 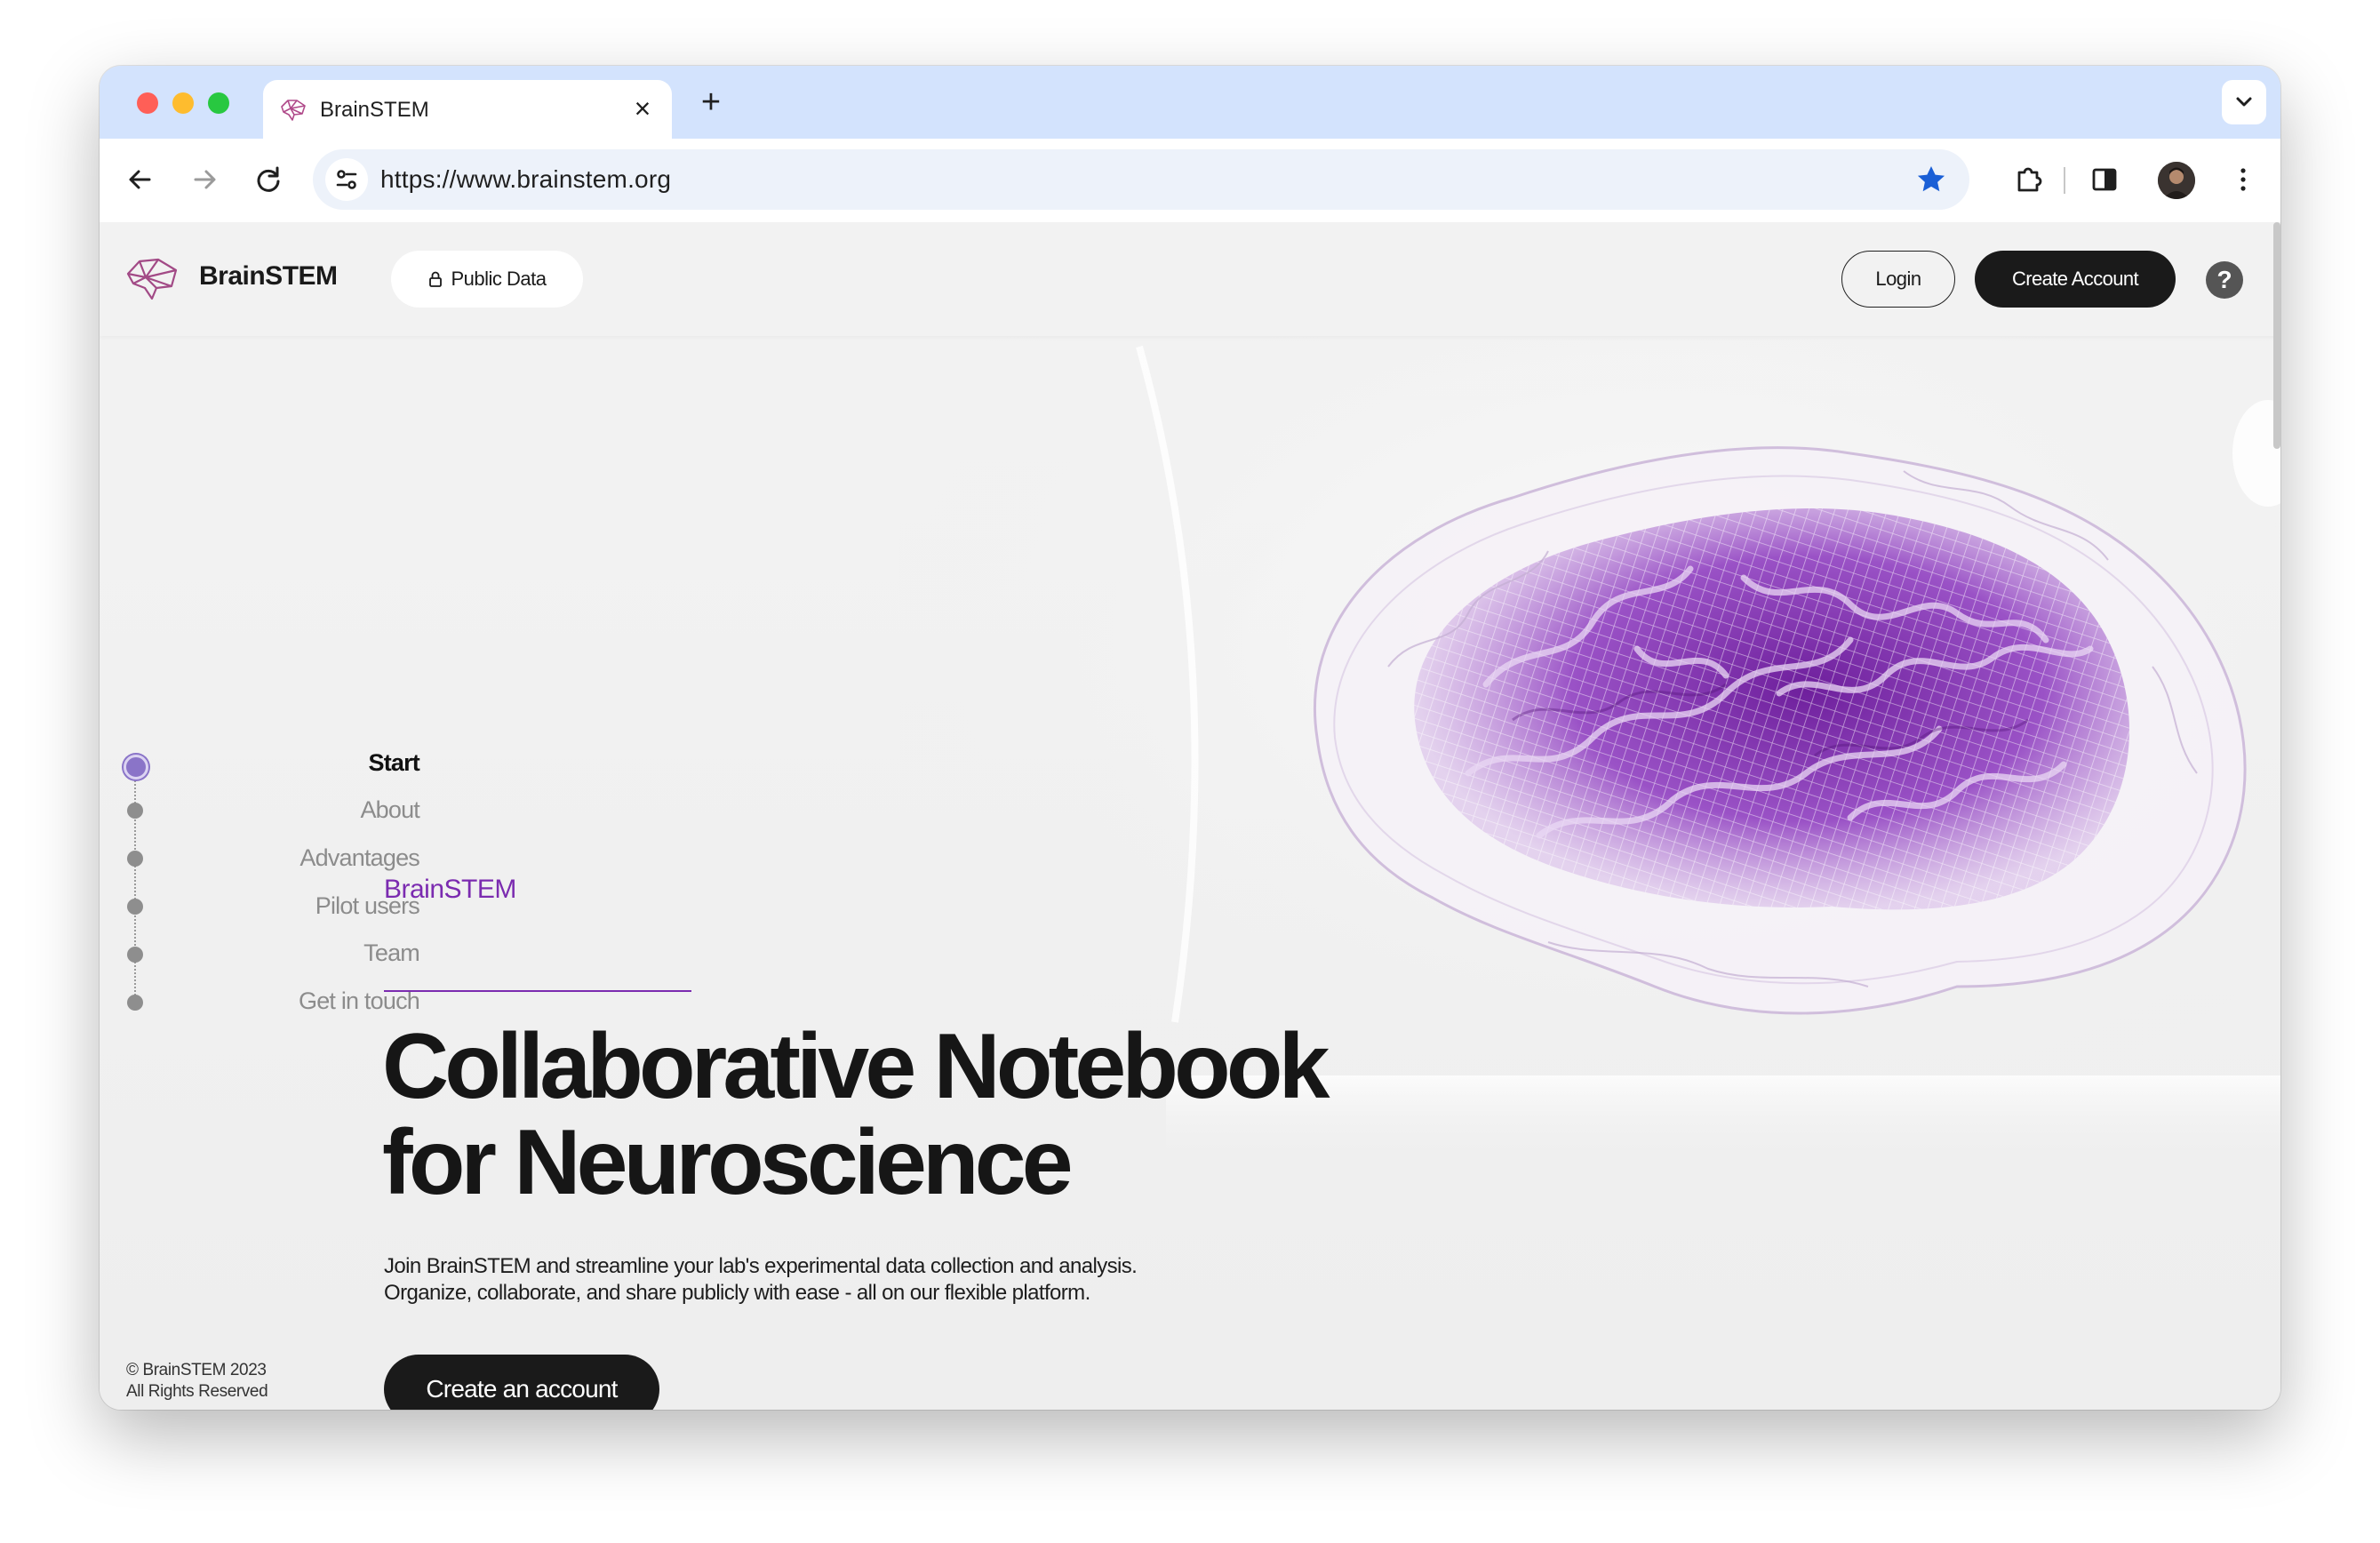 I want to click on star-icon, so click(x=1931, y=179).